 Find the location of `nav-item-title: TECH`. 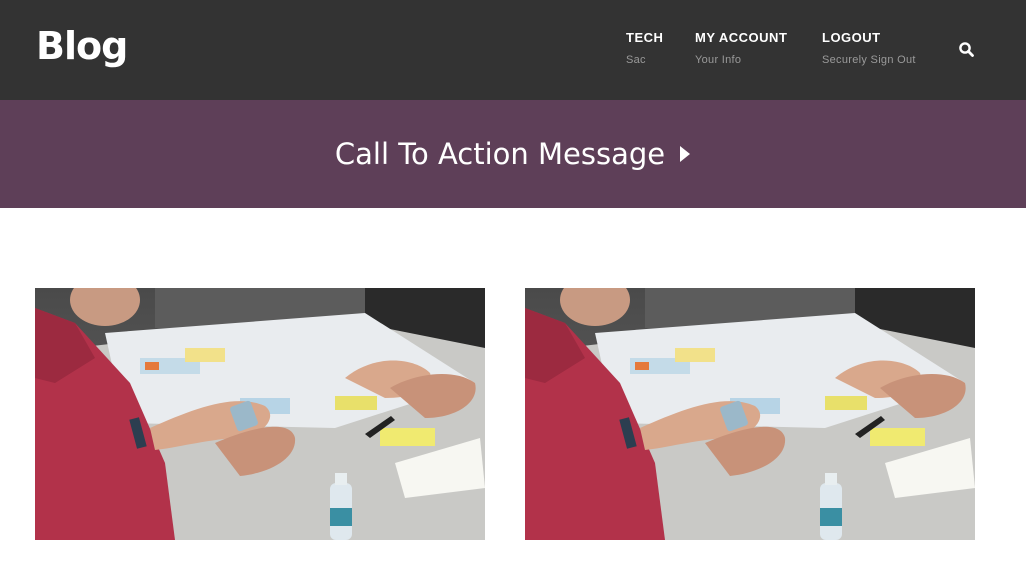

nav-item-title: TECH is located at coordinates (645, 37).